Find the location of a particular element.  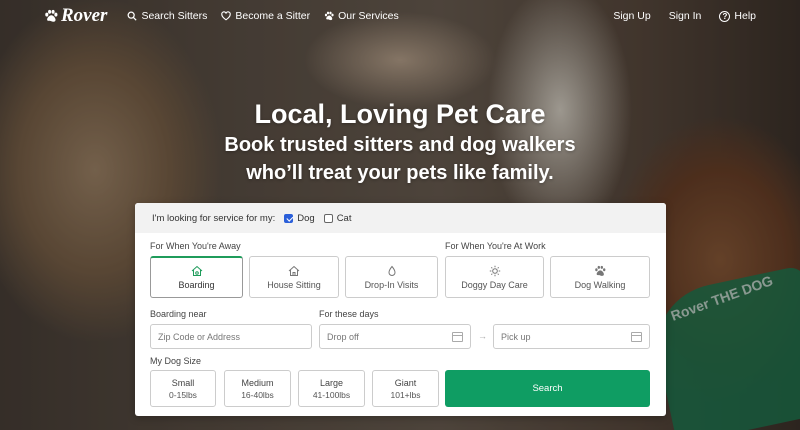

service-day-care-label: Doggy Day Care is located at coordinates (494, 284).